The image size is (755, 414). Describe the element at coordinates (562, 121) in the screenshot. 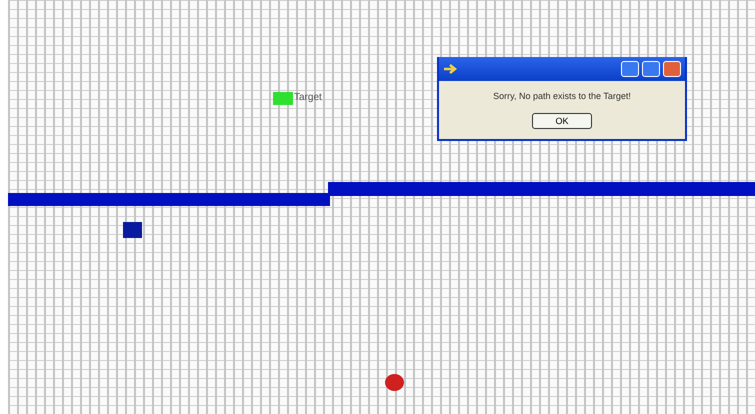

I see `ok-button: OK` at that location.